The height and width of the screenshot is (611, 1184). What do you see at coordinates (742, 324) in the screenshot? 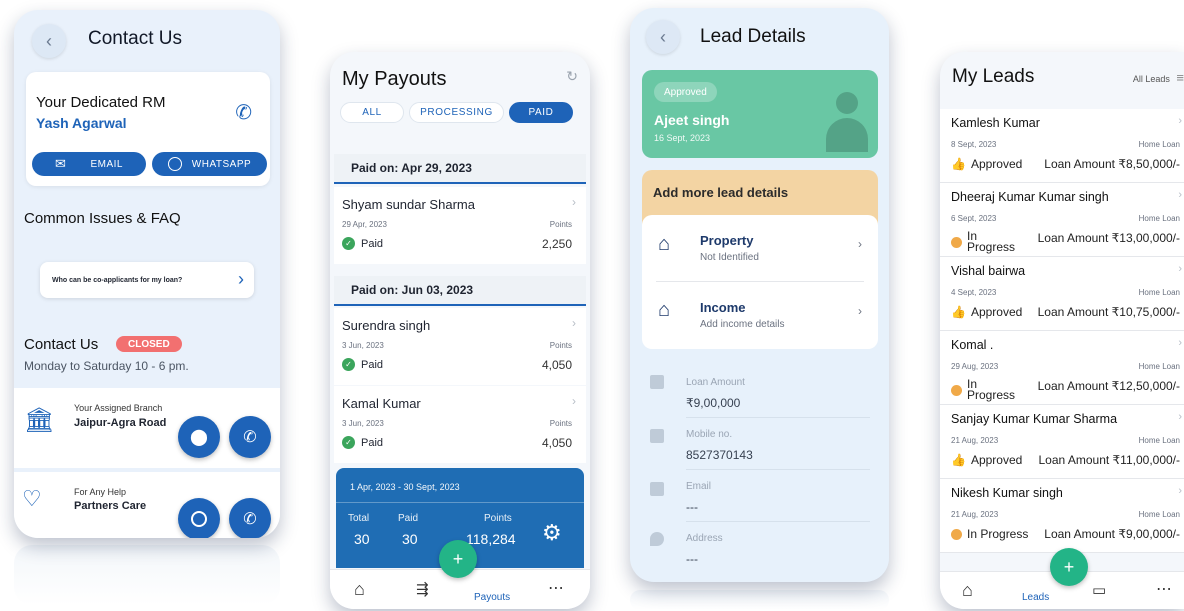
I see `income-subtitle: Add income details` at bounding box center [742, 324].